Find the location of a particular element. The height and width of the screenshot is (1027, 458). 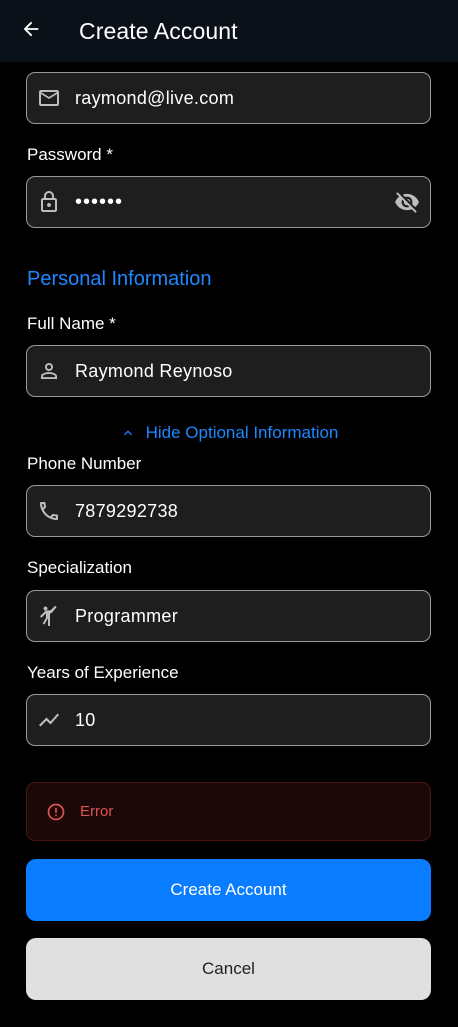

phone-value: 7879292738 is located at coordinates (127, 510).